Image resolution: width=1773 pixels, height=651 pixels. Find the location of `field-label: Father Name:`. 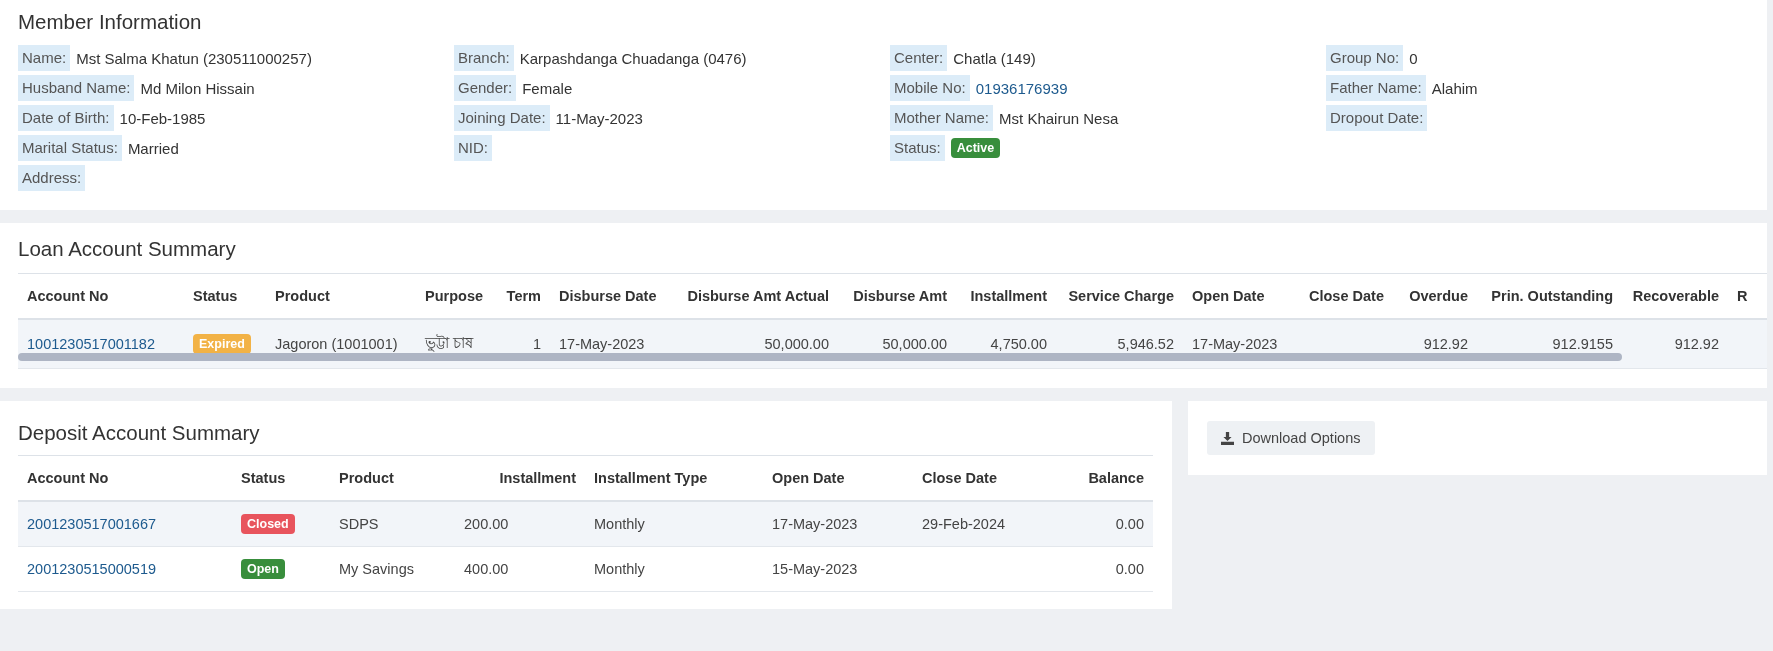

field-label: Father Name: is located at coordinates (1376, 88).